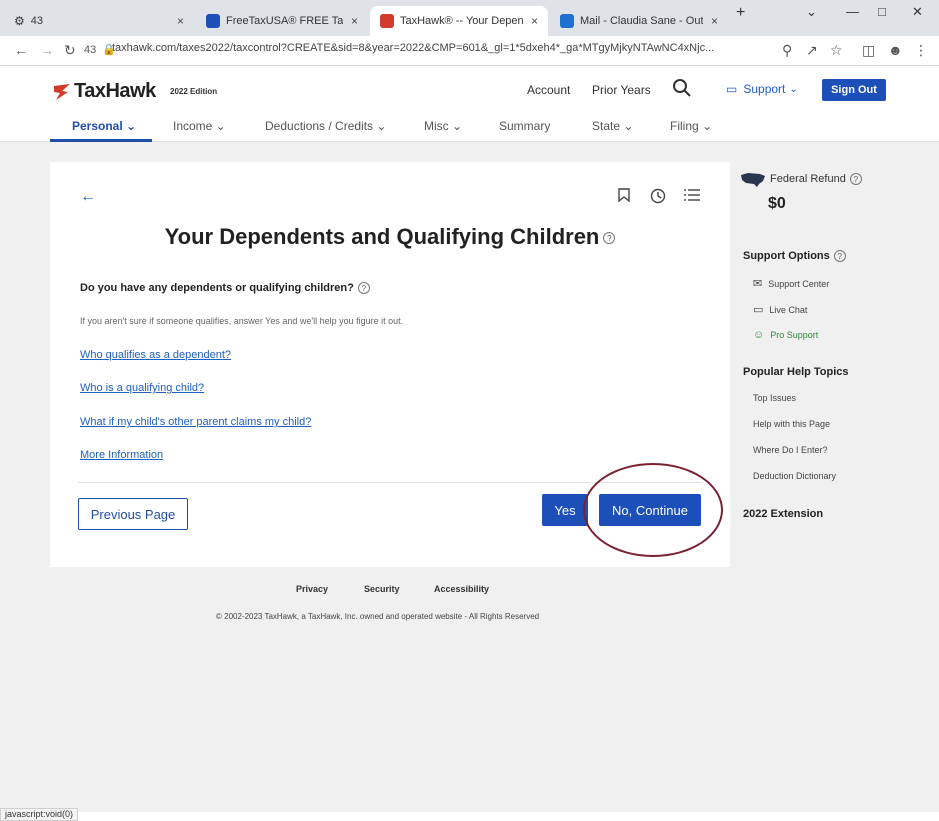  What do you see at coordinates (325, 126) in the screenshot?
I see `nav-deductions-credits: Deductions / Credits ⌄` at bounding box center [325, 126].